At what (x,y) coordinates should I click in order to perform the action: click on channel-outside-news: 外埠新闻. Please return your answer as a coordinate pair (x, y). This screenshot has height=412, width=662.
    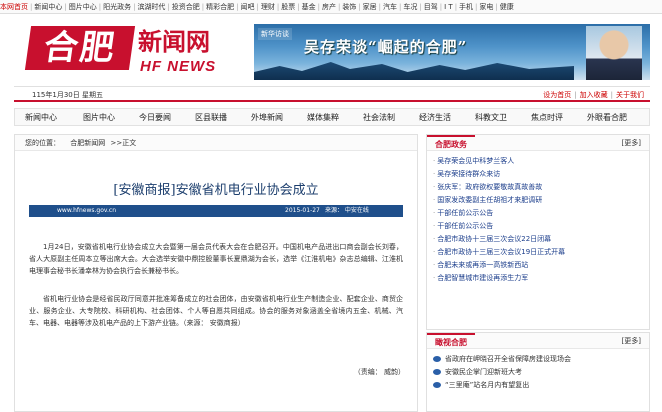
    Looking at the image, I should click on (267, 118).